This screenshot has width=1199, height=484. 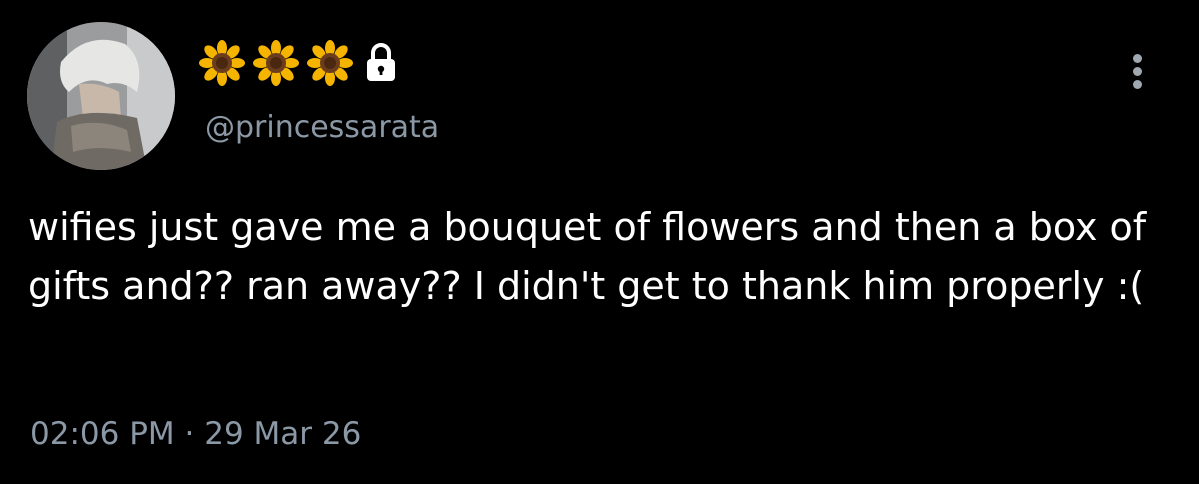 I want to click on tweet-time: 02:06 PM, so click(x=102, y=434).